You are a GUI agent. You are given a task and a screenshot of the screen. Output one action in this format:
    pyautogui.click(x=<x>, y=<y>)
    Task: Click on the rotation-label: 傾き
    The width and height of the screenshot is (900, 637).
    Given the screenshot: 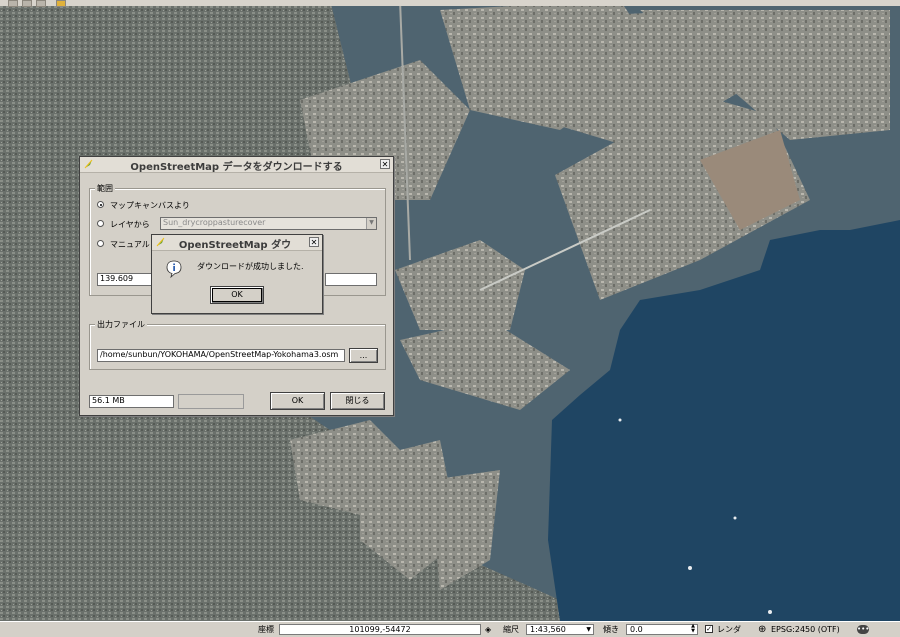 What is the action you would take?
    pyautogui.click(x=611, y=629)
    